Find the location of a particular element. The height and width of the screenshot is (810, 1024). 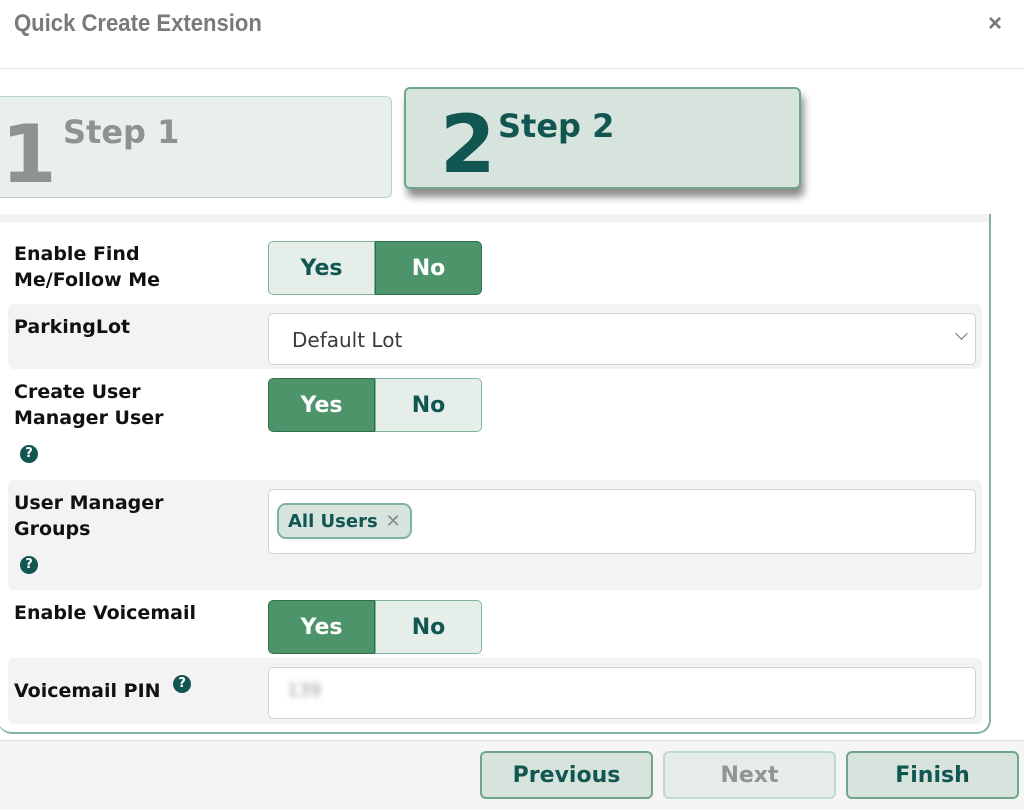

row-groups: User Manager Groups ? All Users ✕ is located at coordinates (495, 535).